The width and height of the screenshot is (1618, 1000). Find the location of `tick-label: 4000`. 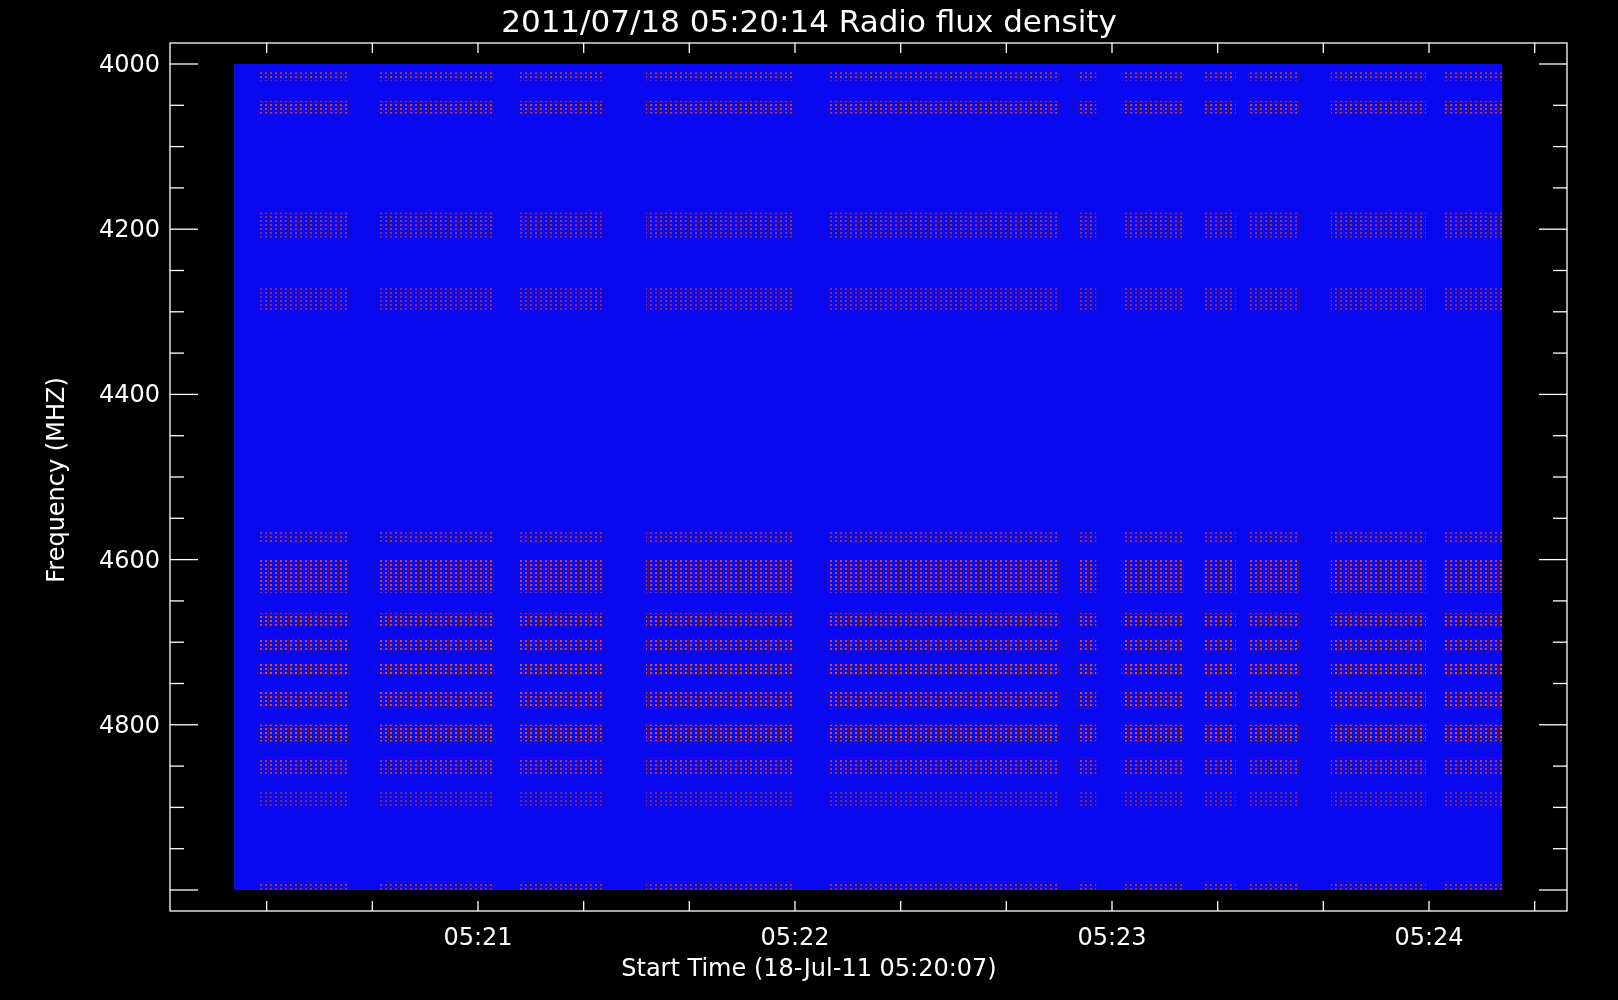

tick-label: 4000 is located at coordinates (129, 64).